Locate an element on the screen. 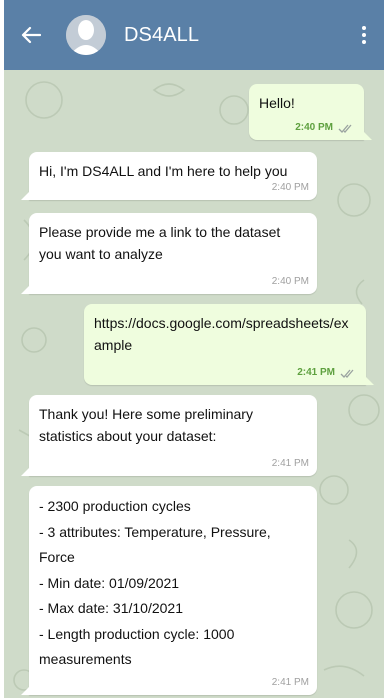 The image size is (384, 698). message-text: Hello! is located at coordinates (277, 103).